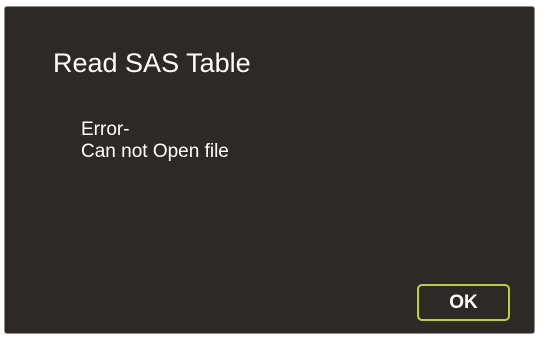 The height and width of the screenshot is (338, 543). Describe the element at coordinates (152, 63) in the screenshot. I see `dialog-title: Read SAS Table` at that location.